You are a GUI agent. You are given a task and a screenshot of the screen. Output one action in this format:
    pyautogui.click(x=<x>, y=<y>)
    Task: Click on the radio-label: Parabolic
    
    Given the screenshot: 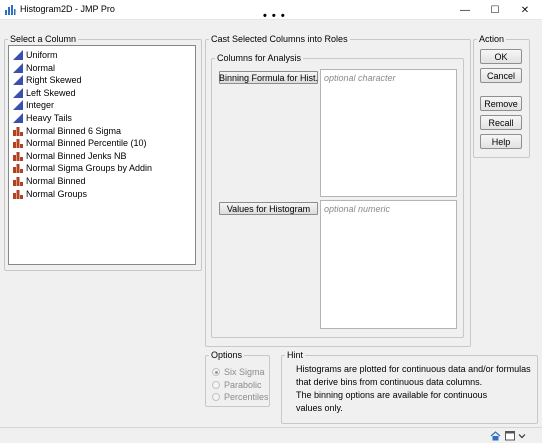 What is the action you would take?
    pyautogui.click(x=243, y=385)
    